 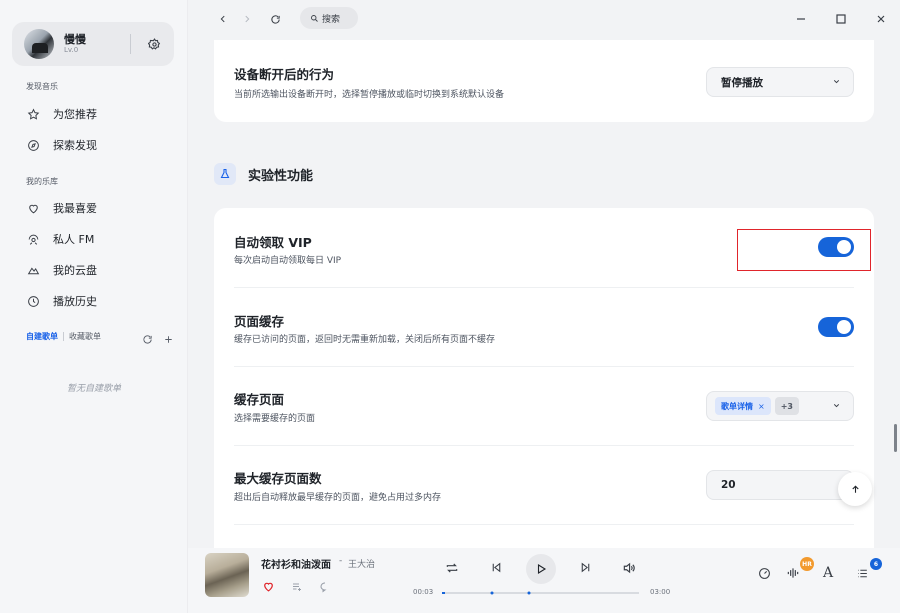 I want to click on radio-icon, so click(x=33, y=239).